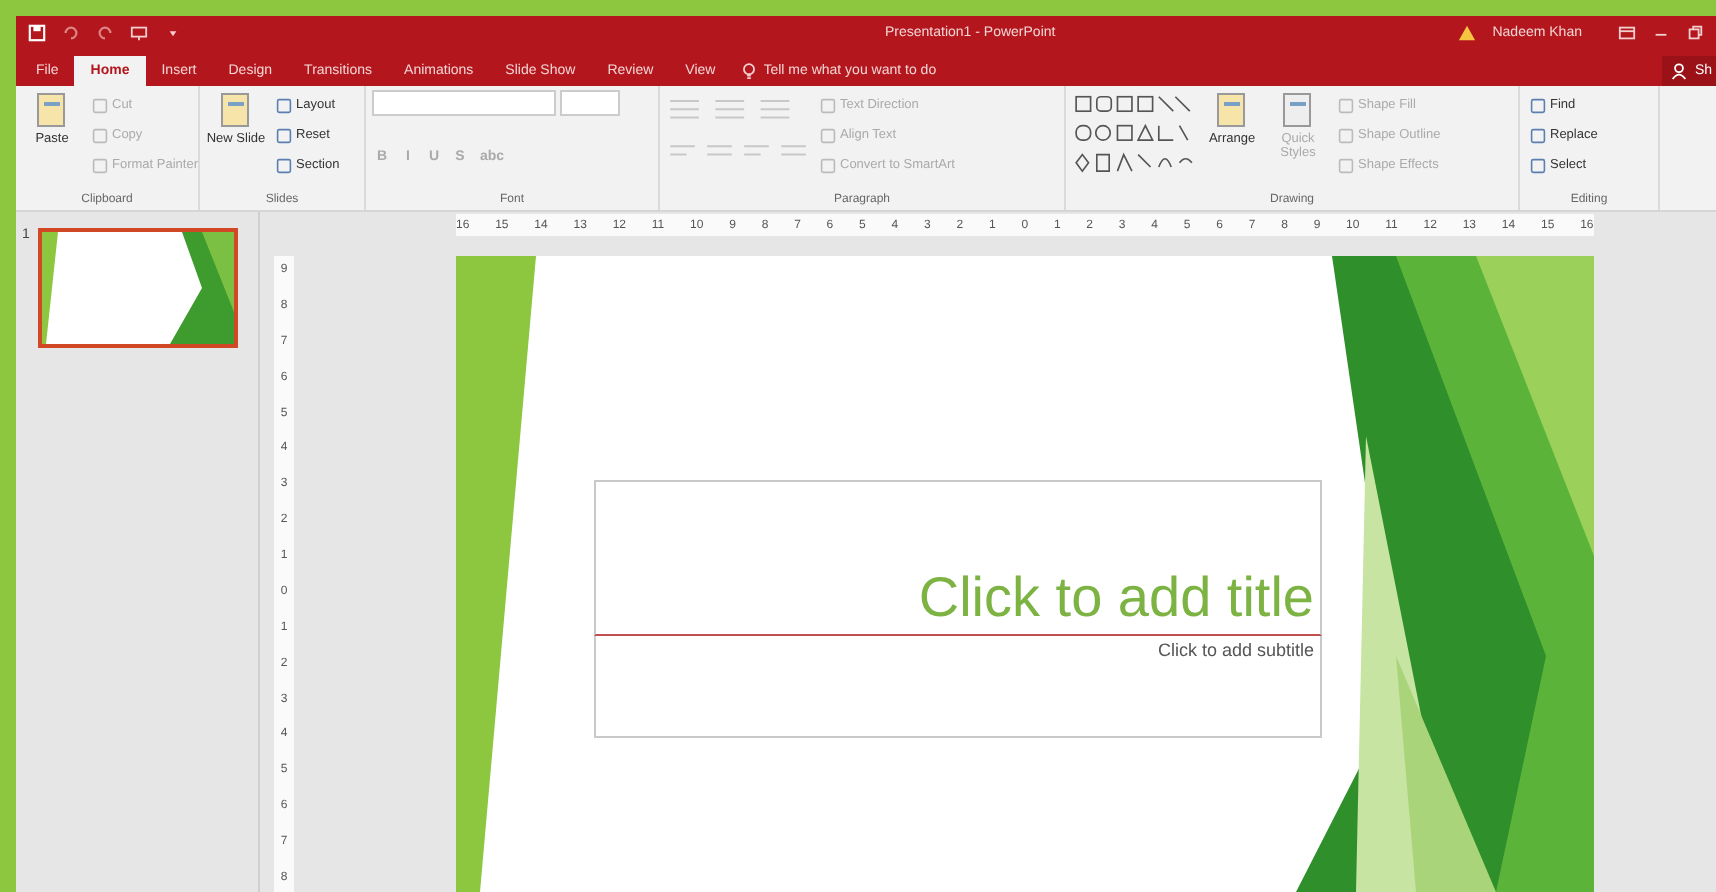 The height and width of the screenshot is (892, 1716). What do you see at coordinates (1627, 33) in the screenshot?
I see `ribbon-display-icon` at bounding box center [1627, 33].